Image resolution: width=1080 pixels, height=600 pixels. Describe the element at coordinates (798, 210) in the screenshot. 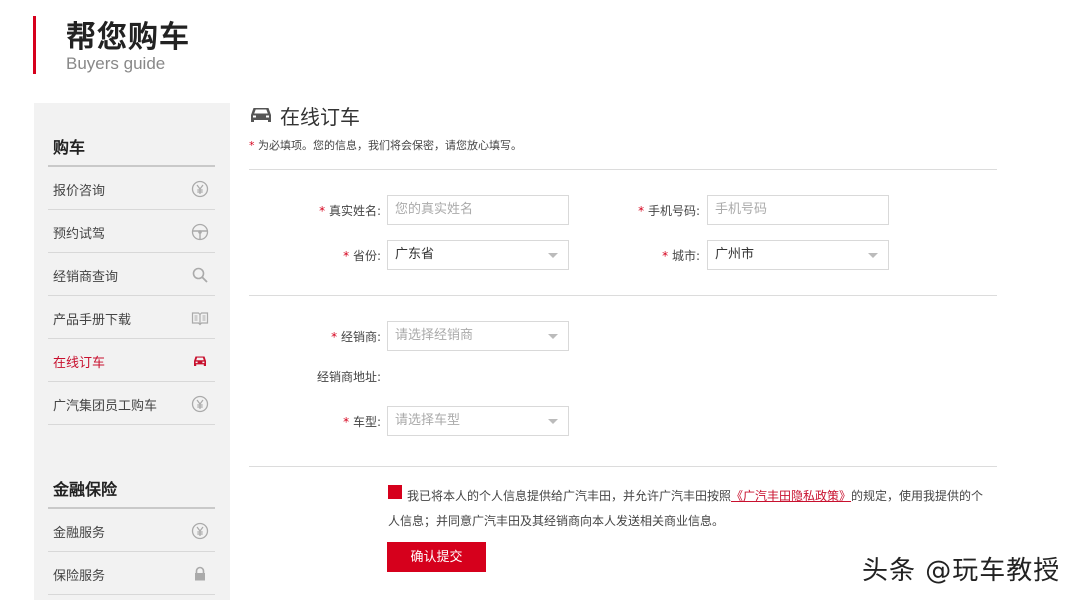

I see `phone-input: 手机号码` at that location.